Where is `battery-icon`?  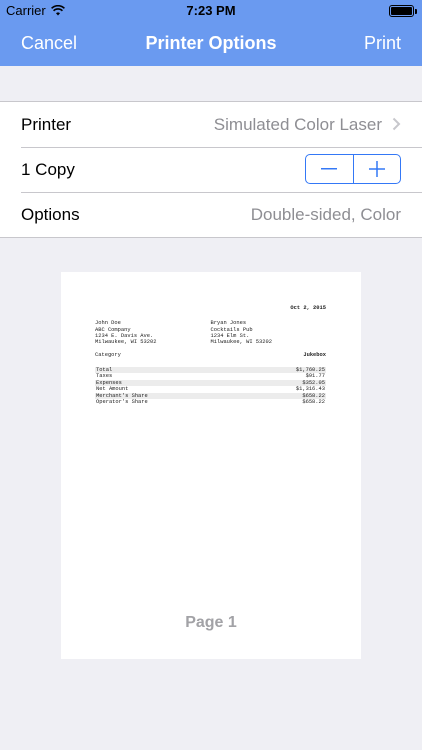 battery-icon is located at coordinates (403, 11).